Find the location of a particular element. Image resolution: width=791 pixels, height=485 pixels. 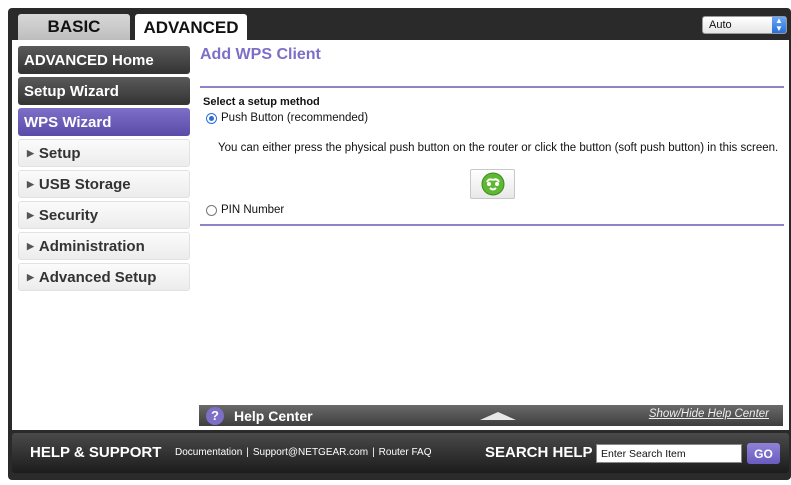

sidebar-item-wps-wizard: WPS Wizard is located at coordinates (104, 122).